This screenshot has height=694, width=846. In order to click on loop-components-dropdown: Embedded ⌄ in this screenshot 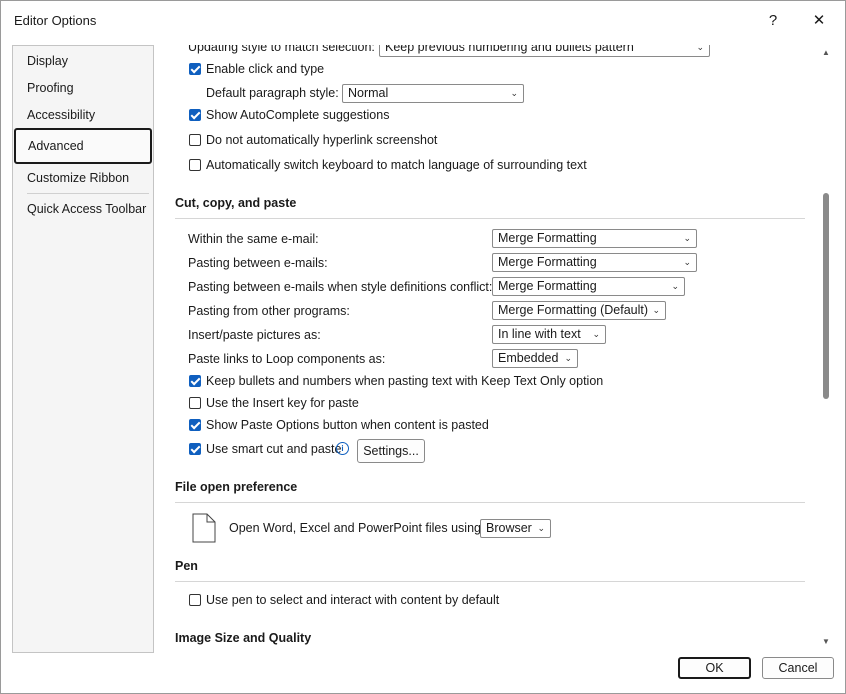, I will do `click(535, 358)`.